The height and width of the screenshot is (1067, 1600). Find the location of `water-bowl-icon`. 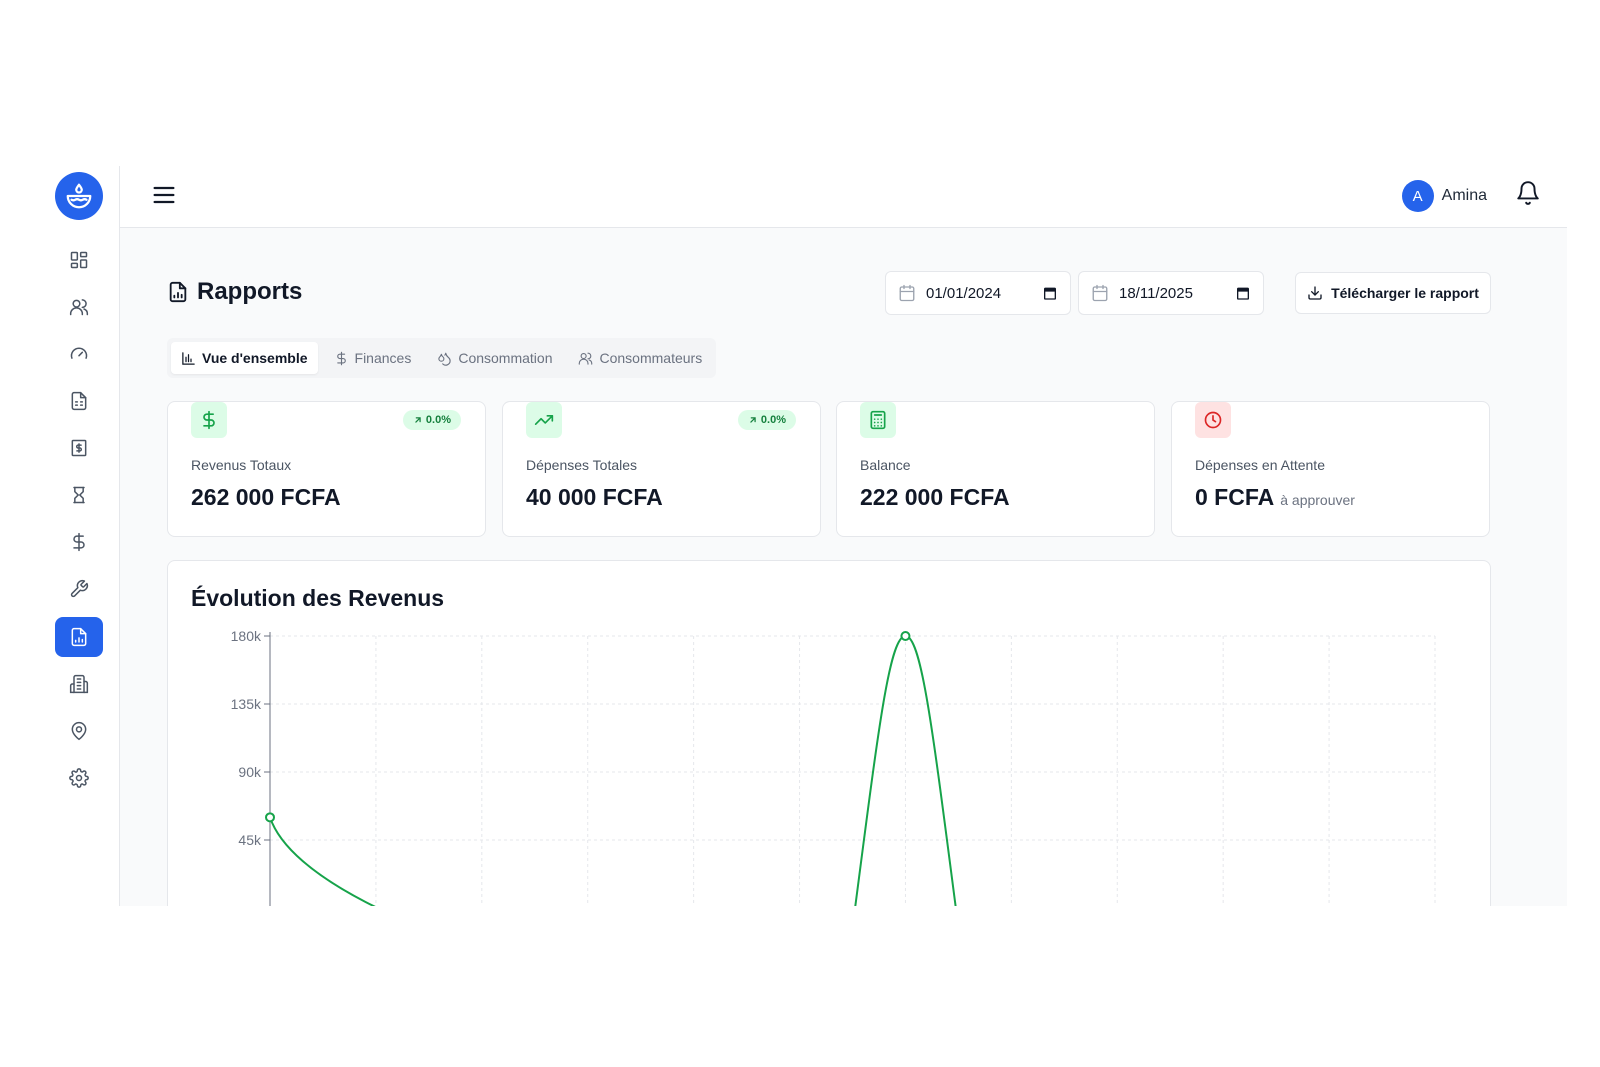

water-bowl-icon is located at coordinates (79, 196).